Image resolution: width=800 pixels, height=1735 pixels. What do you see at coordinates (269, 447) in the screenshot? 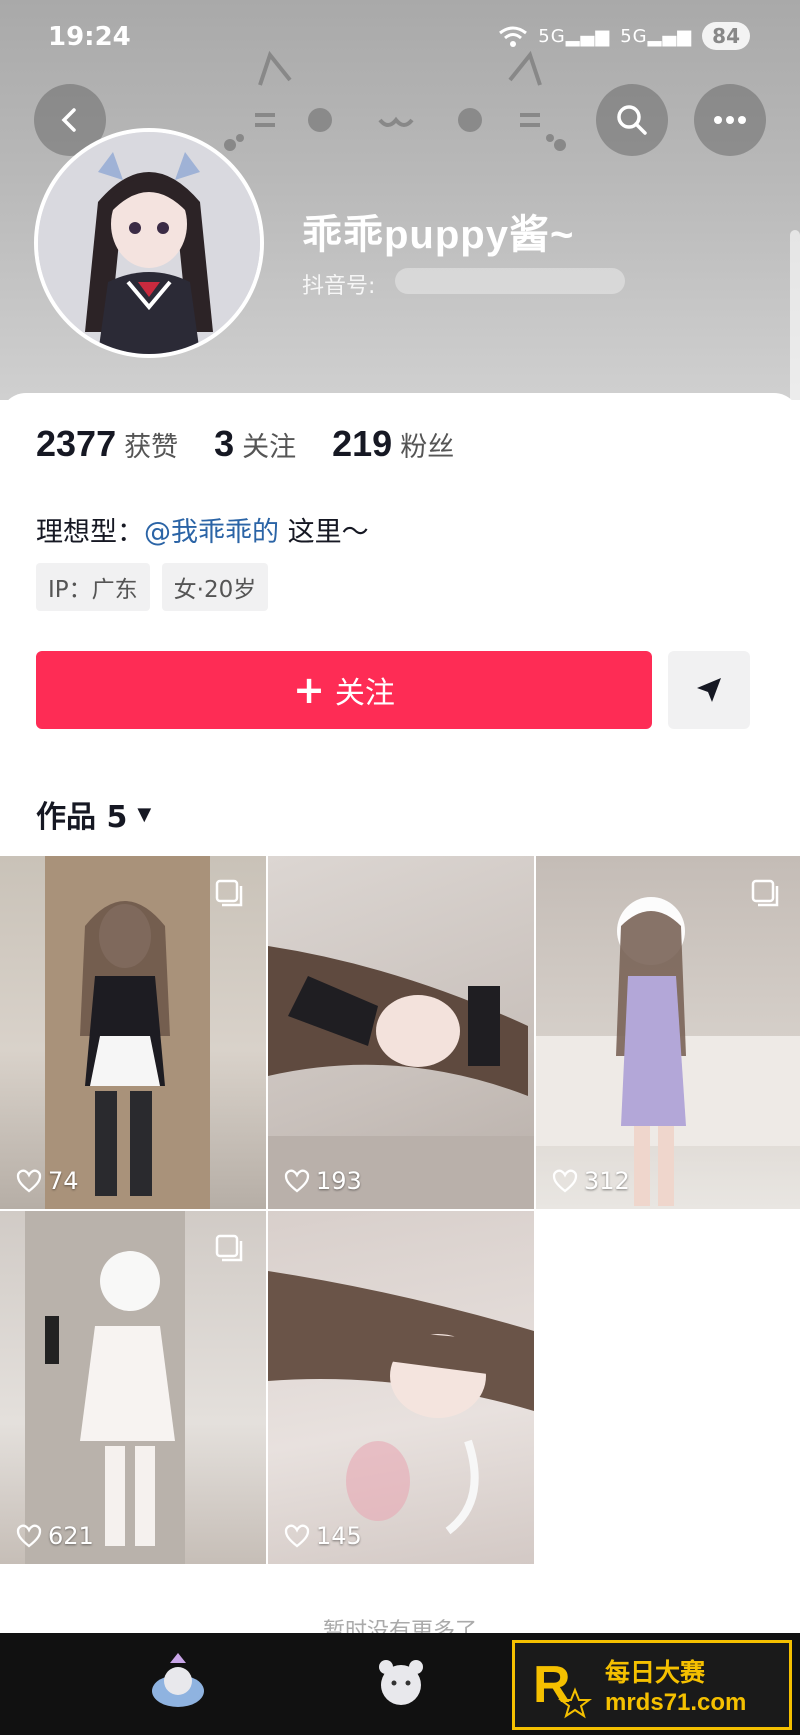
I see `stat-label: 关注` at bounding box center [269, 447].